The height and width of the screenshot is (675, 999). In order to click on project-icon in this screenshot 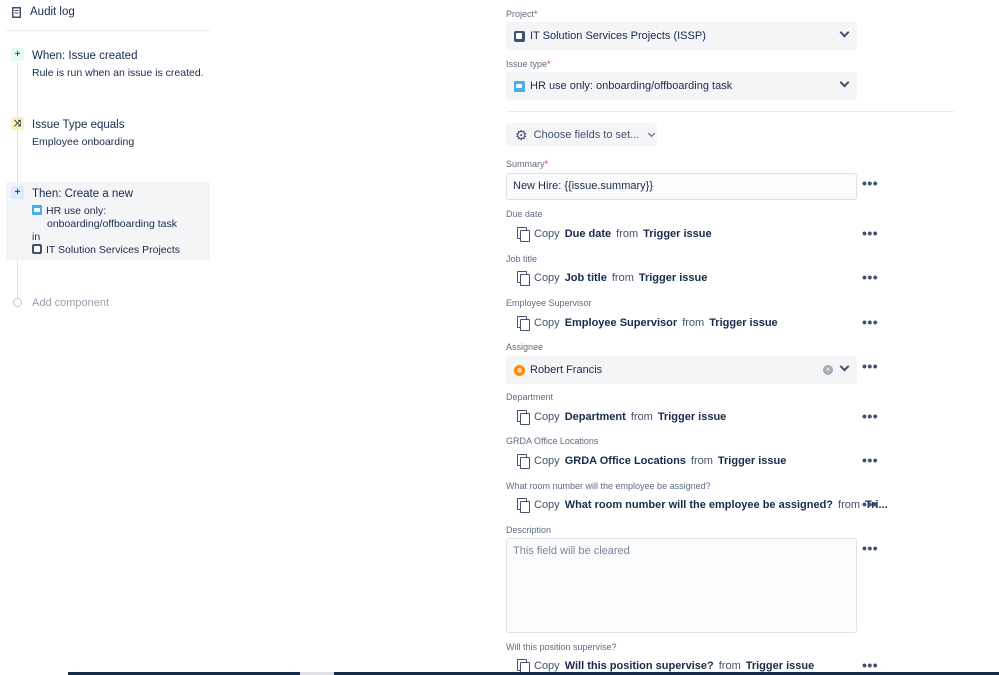, I will do `click(37, 249)`.